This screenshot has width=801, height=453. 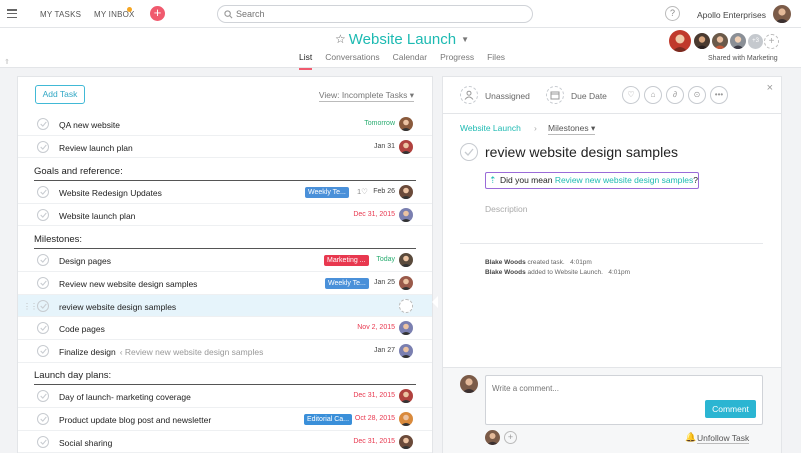 I want to click on due-date: Jan 31, so click(x=384, y=146).